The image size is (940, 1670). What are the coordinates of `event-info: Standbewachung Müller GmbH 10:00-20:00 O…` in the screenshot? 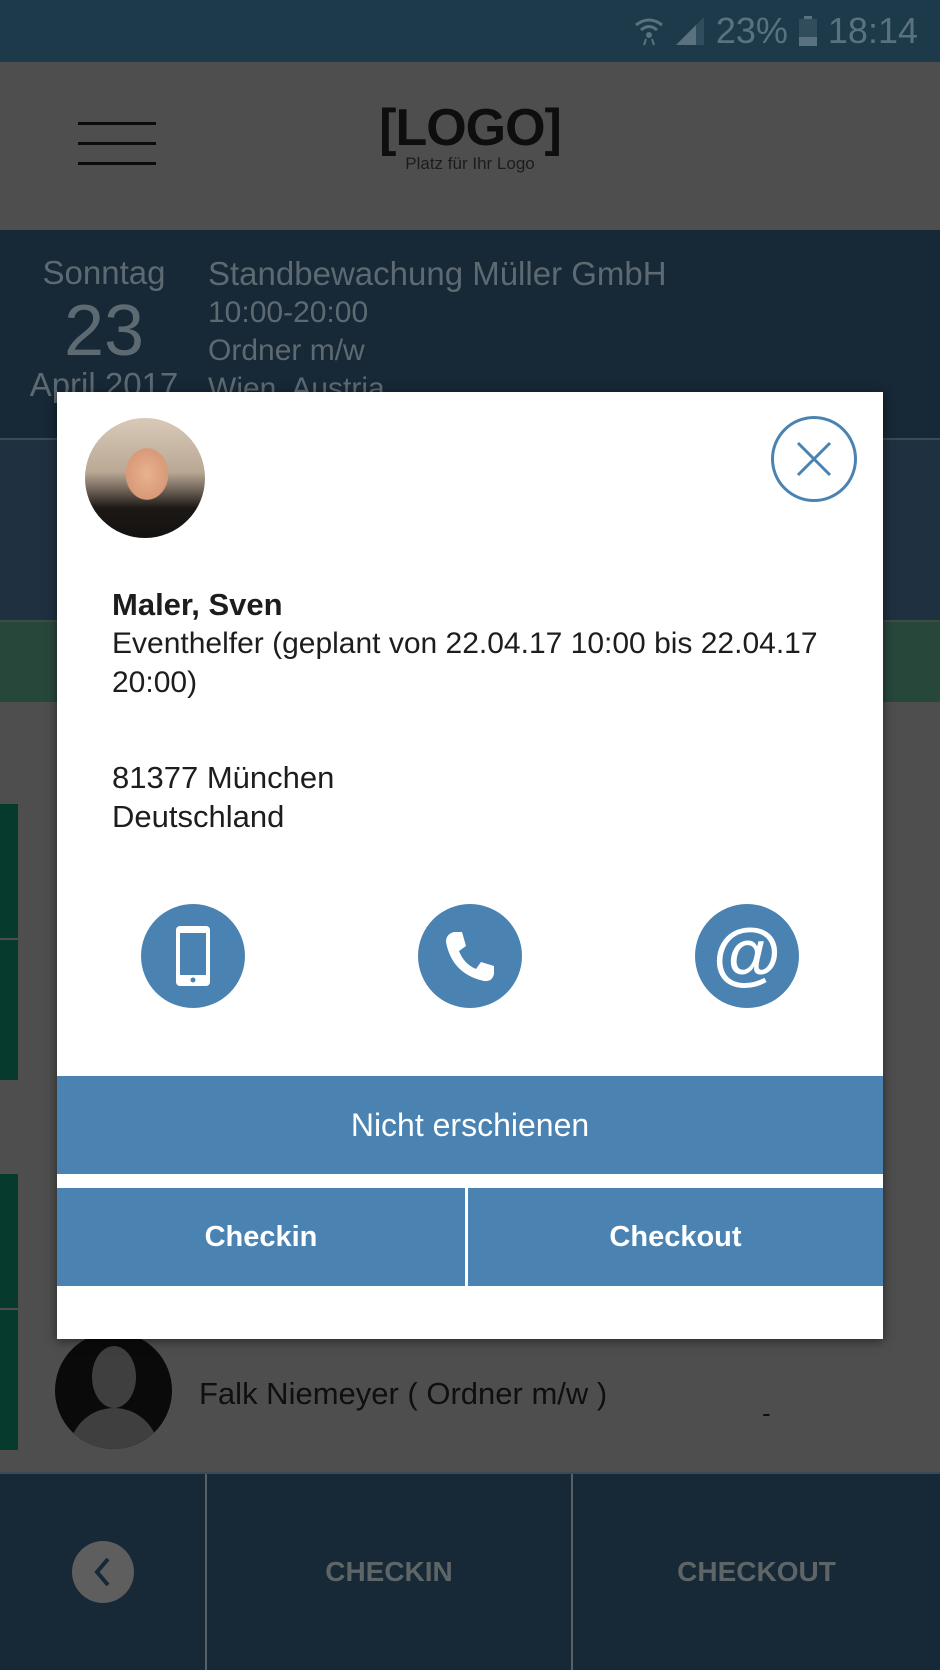 It's located at (437, 331).